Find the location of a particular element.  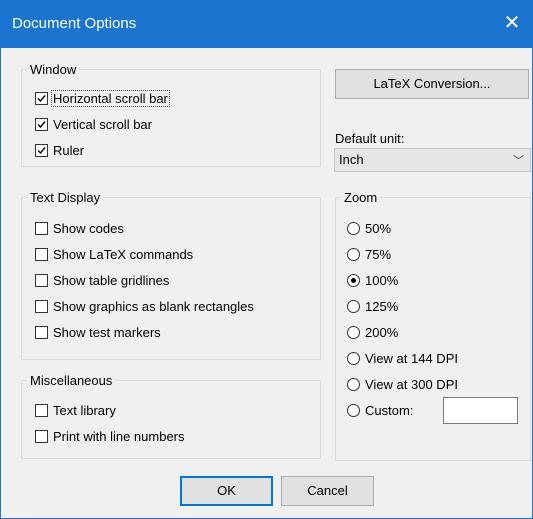

checkbox-label: Text library is located at coordinates (84, 410).